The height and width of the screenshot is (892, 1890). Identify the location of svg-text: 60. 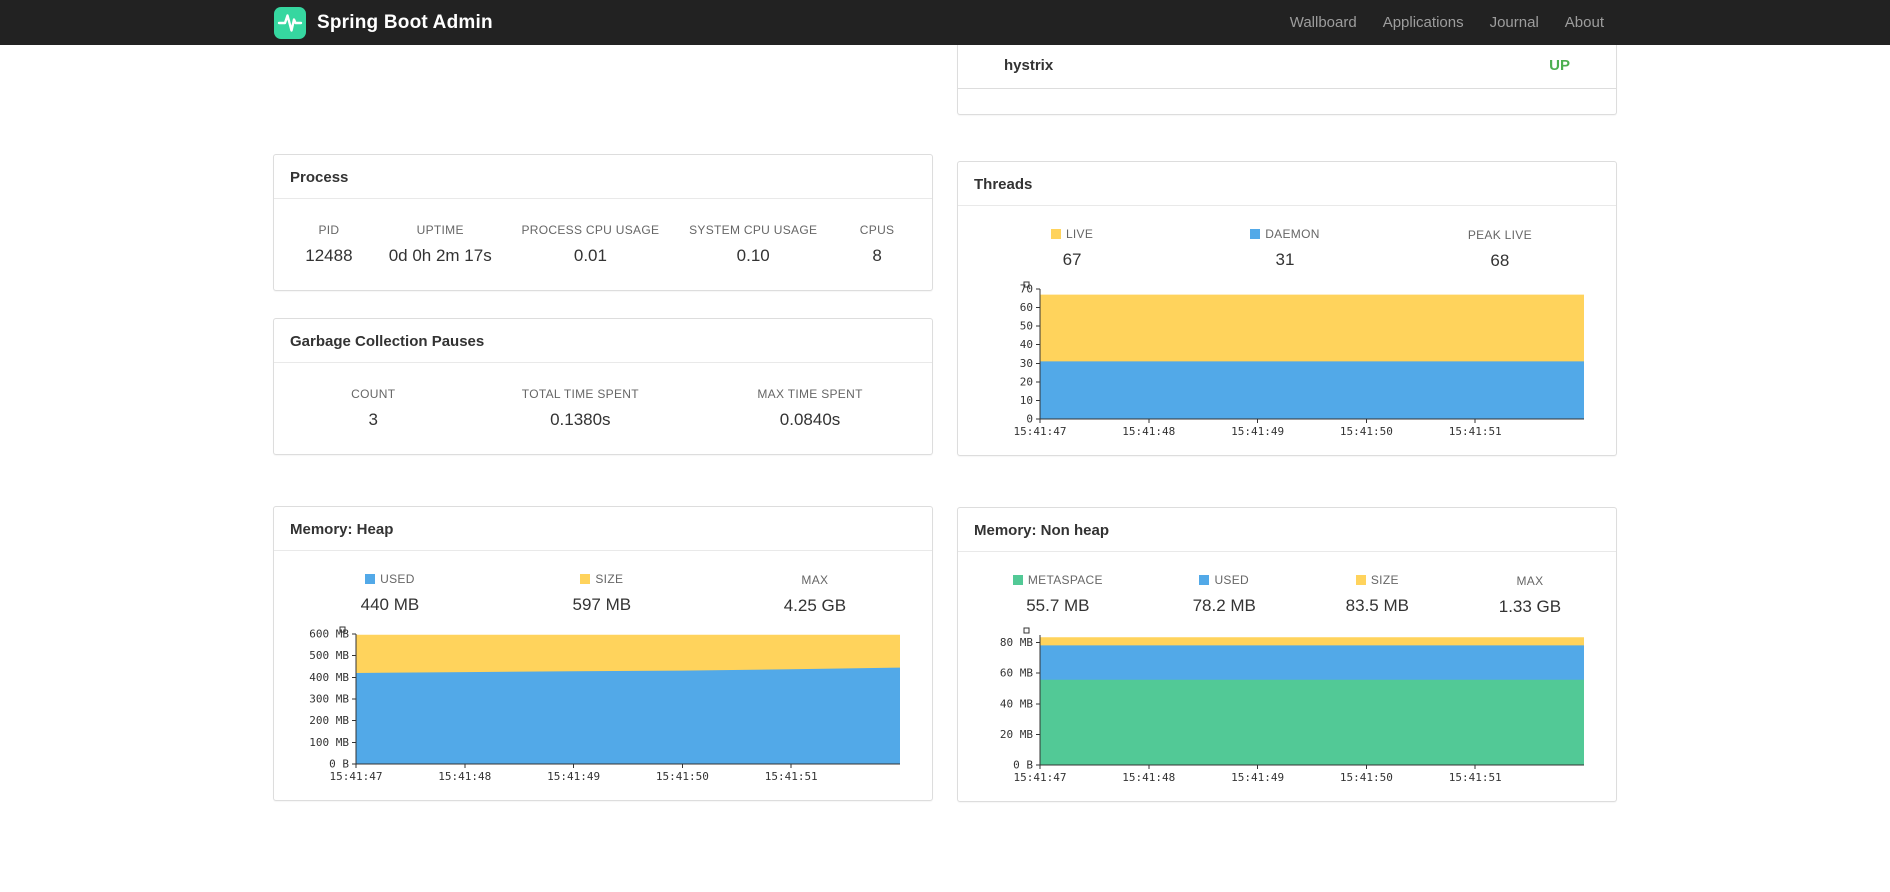
(1026, 307).